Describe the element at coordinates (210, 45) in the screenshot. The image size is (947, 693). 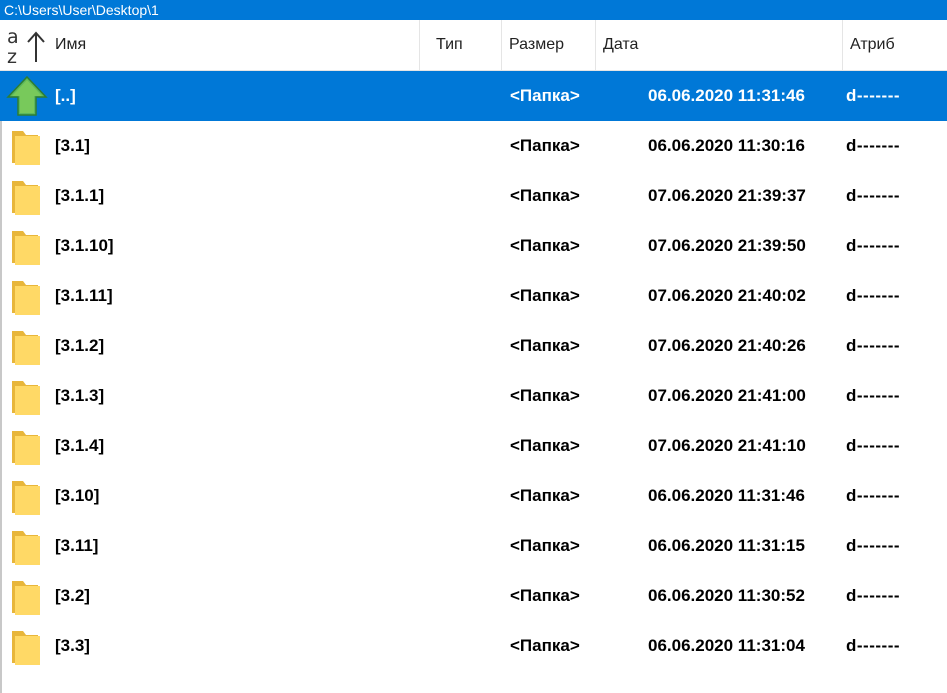
I see `column-name-header: a z Имя` at that location.